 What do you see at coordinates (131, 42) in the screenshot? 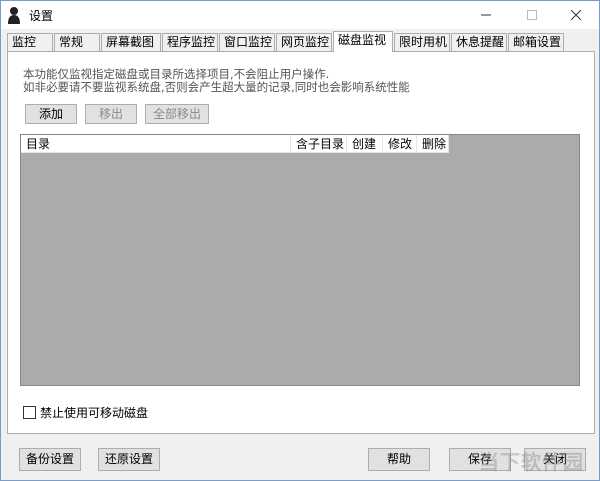
I see `tab-screenshot: 屏幕截图` at bounding box center [131, 42].